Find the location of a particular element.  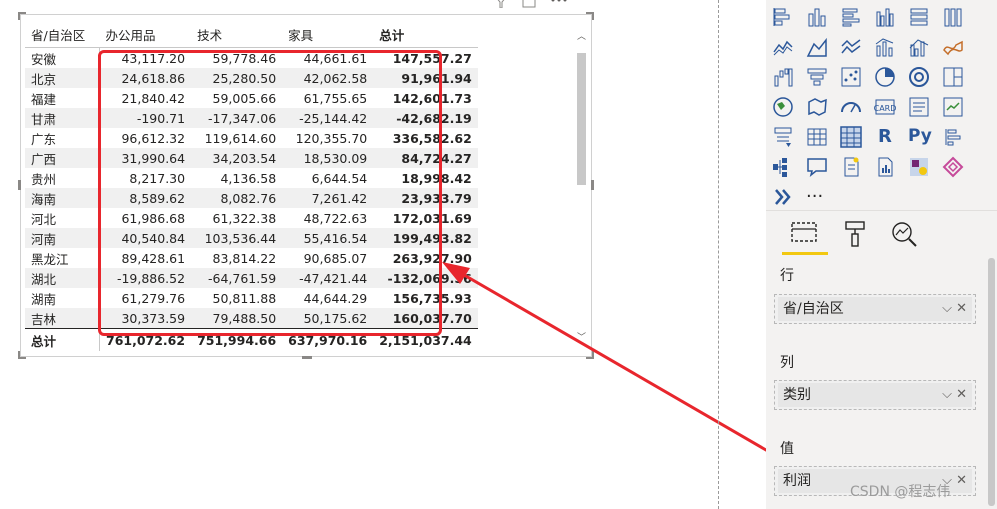

100pct-column-icon is located at coordinates (953, 17).